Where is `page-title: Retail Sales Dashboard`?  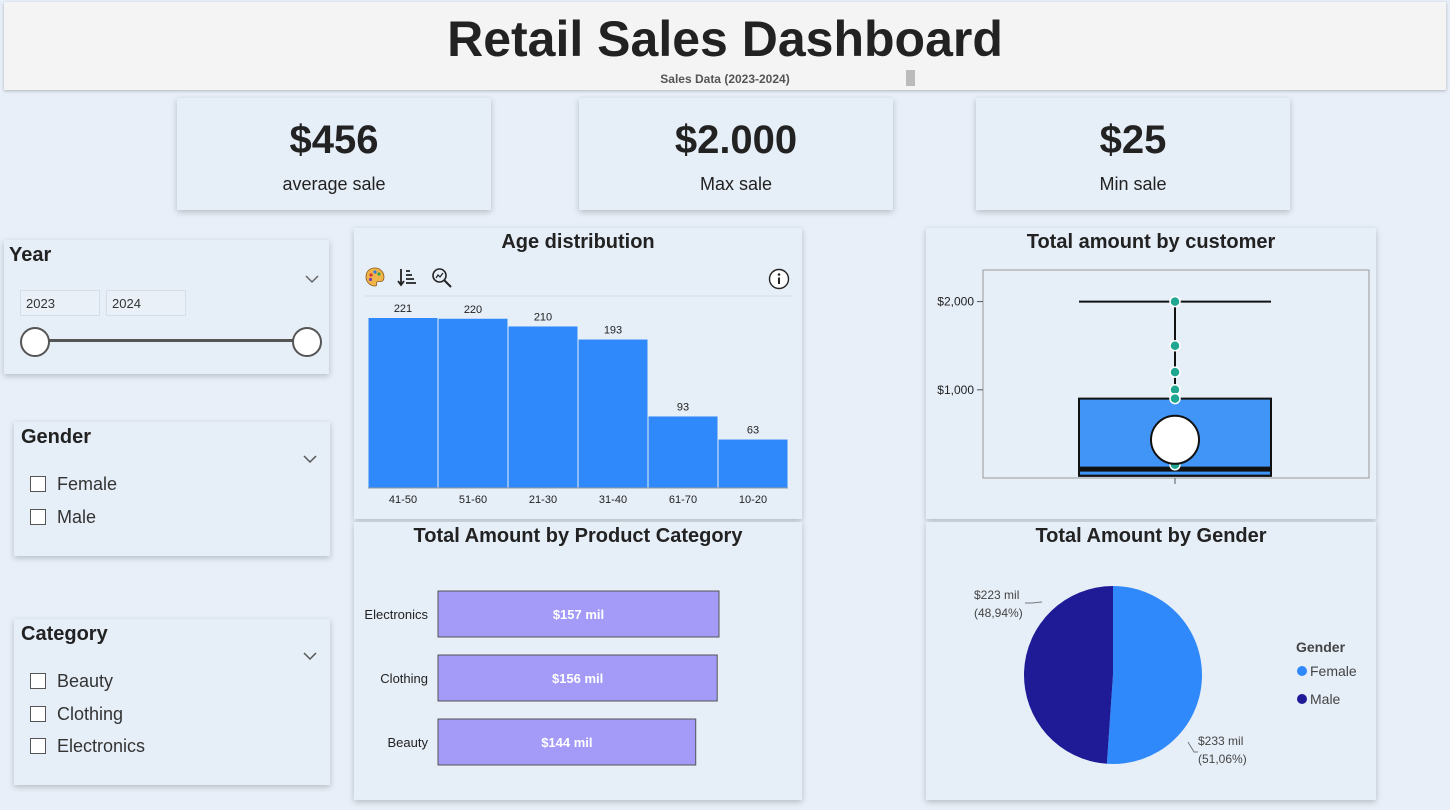
page-title: Retail Sales Dashboard is located at coordinates (725, 39).